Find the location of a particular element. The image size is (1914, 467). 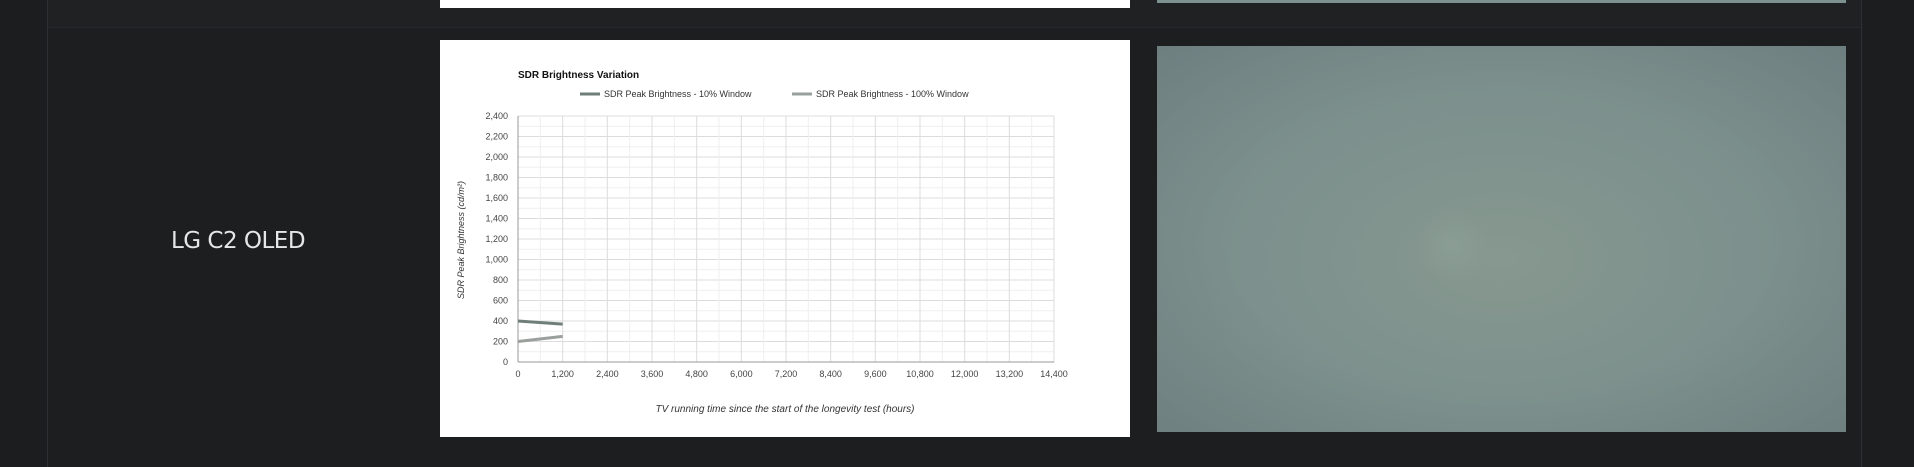

y-axis-label: SDR Peak Brightness (cd/m²) is located at coordinates (461, 240).